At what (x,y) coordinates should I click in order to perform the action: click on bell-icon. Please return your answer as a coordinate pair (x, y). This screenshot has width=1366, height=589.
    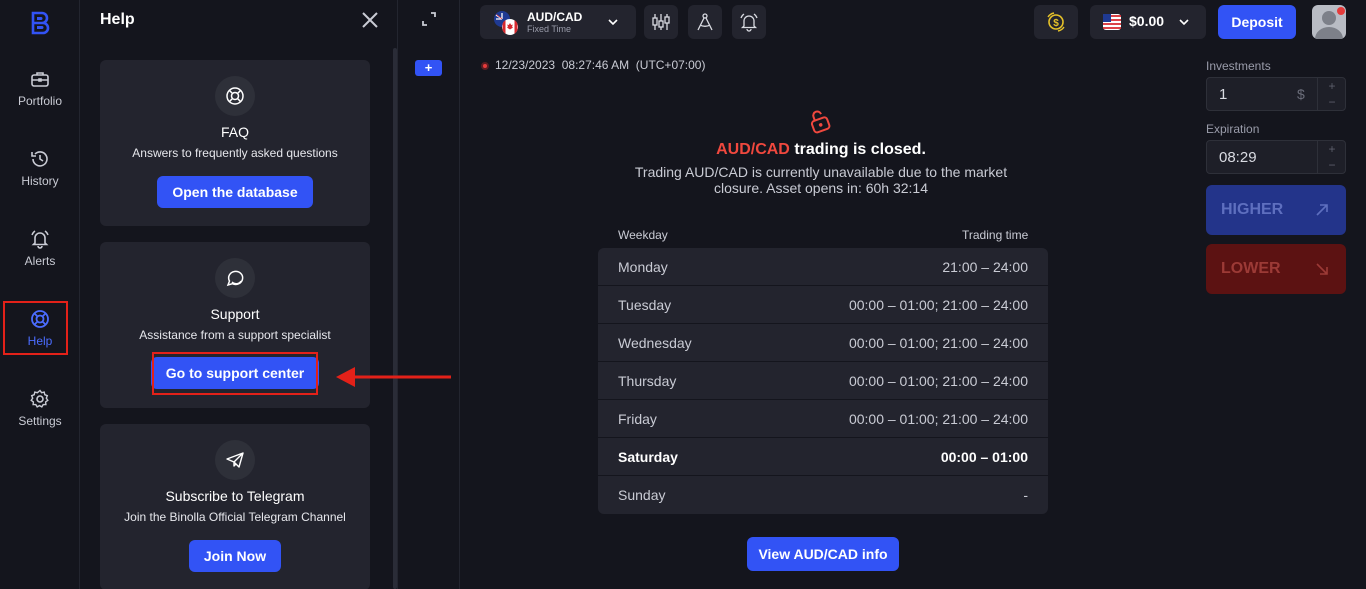
    Looking at the image, I should click on (40, 239).